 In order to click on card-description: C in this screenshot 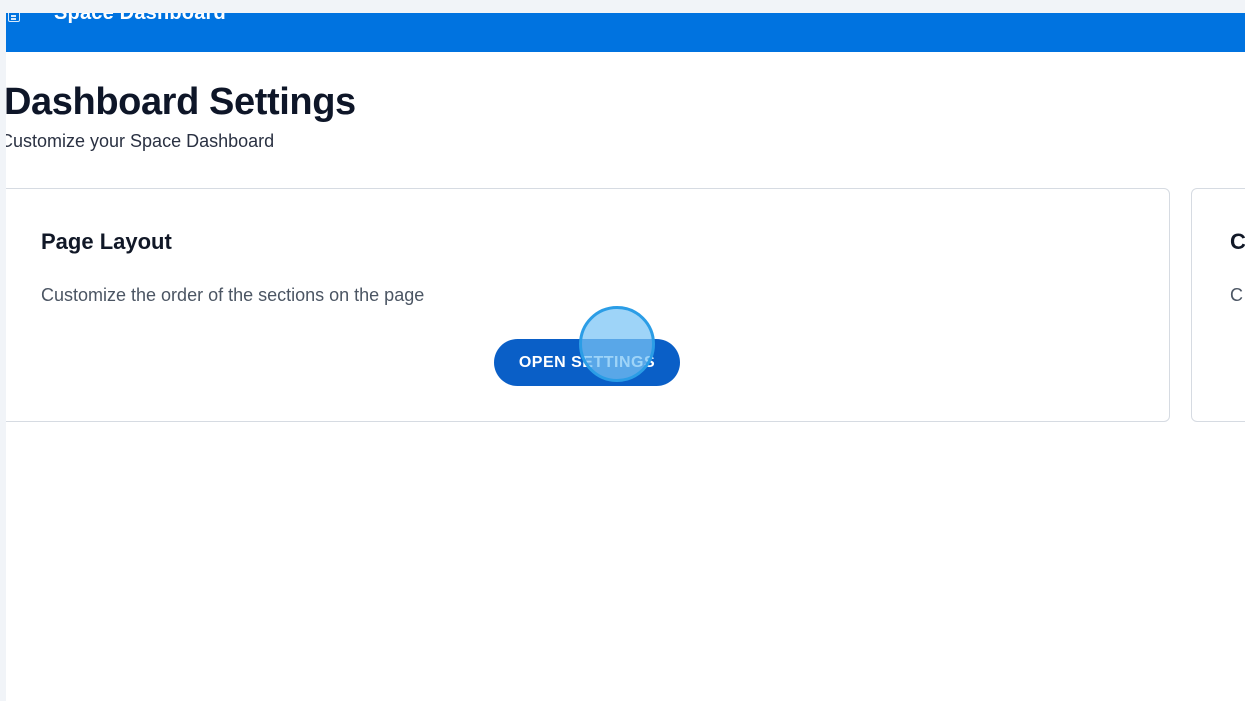, I will do `click(1236, 295)`.